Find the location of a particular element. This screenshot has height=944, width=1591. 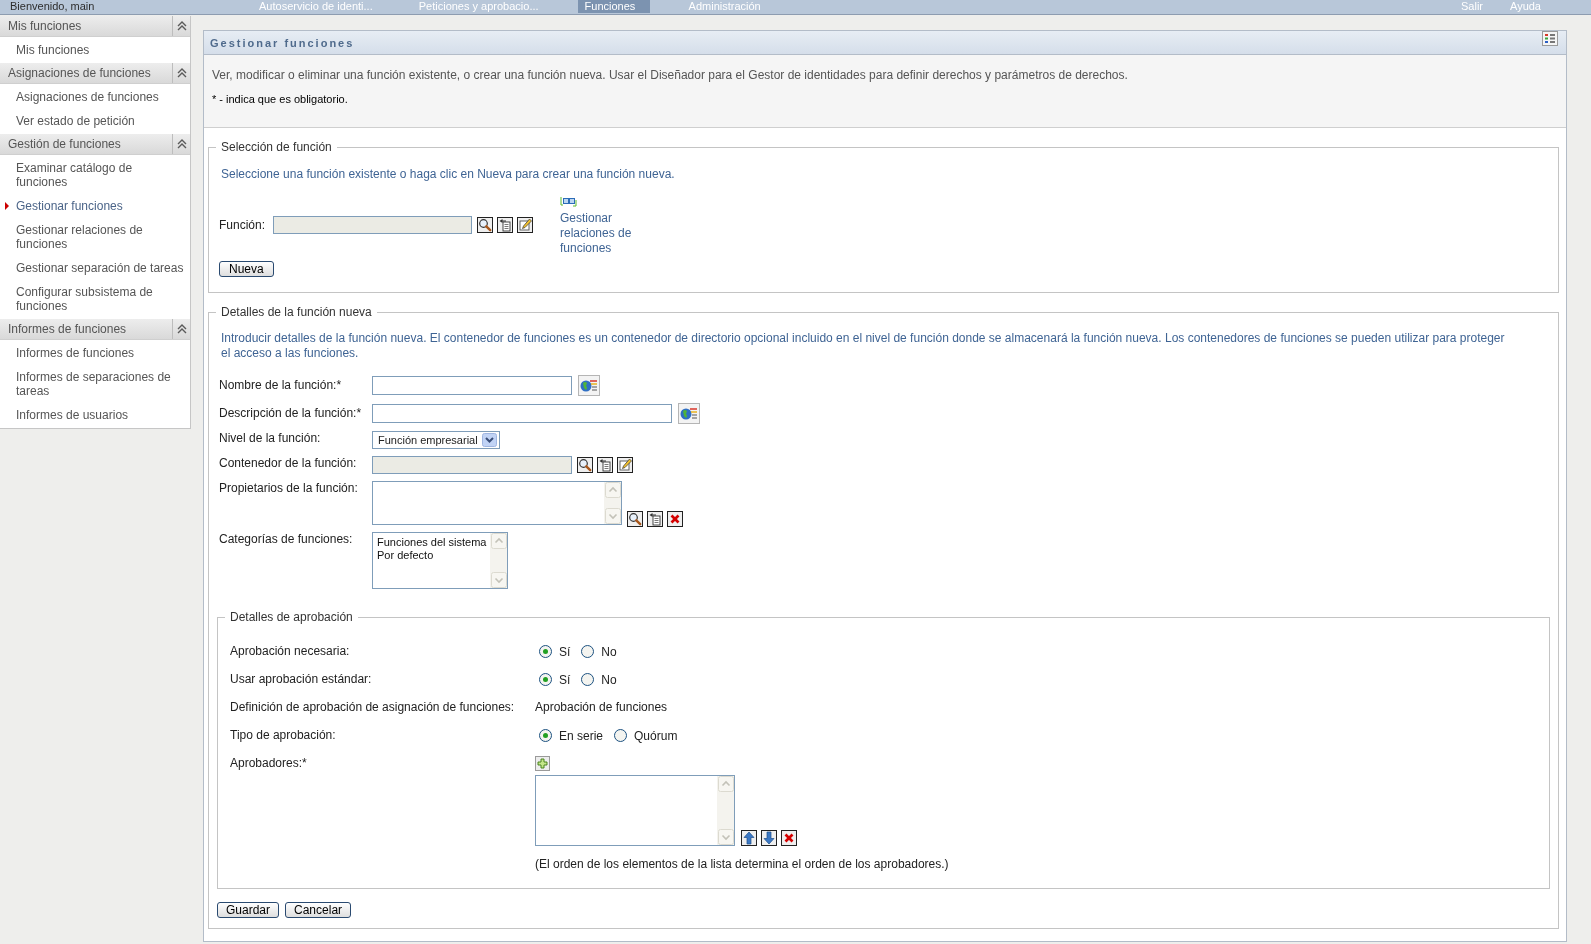

list-option: Funciones del sistema is located at coordinates (432, 542).